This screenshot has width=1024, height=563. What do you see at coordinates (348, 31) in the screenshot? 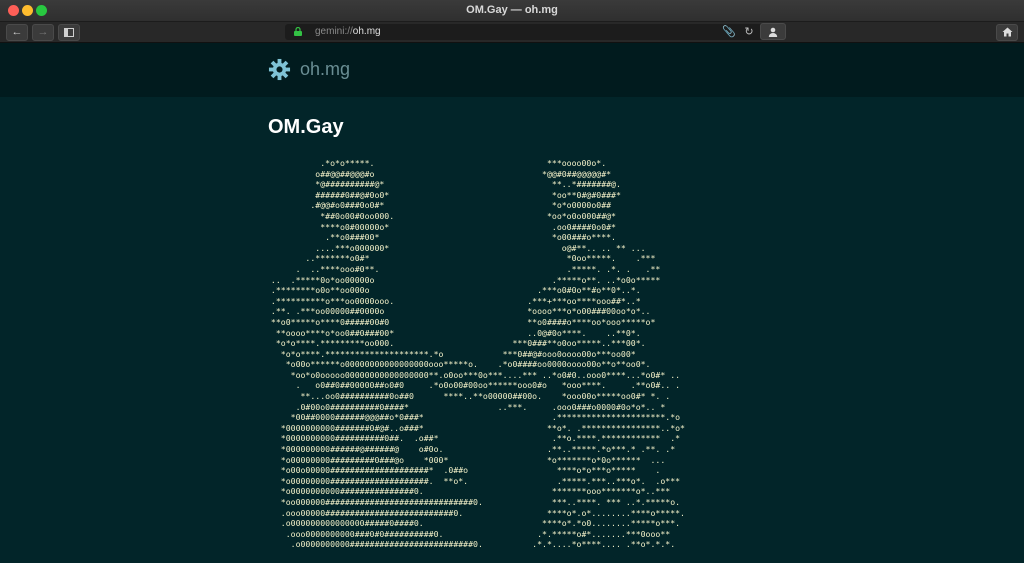
I see `url-text: gemini://oh.mg` at bounding box center [348, 31].